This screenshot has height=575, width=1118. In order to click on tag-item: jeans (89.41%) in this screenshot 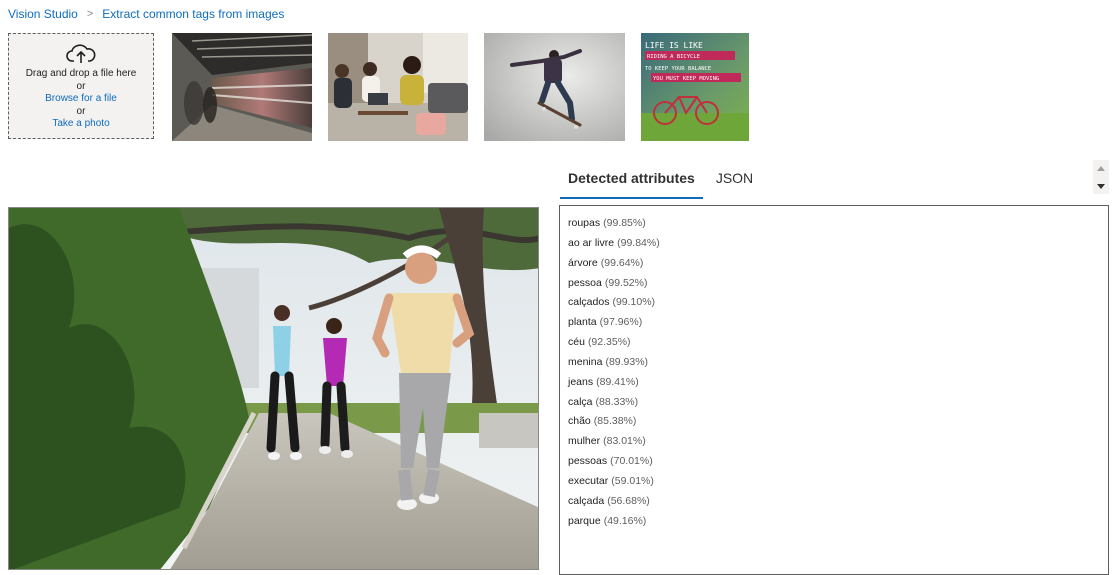, I will do `click(834, 383)`.